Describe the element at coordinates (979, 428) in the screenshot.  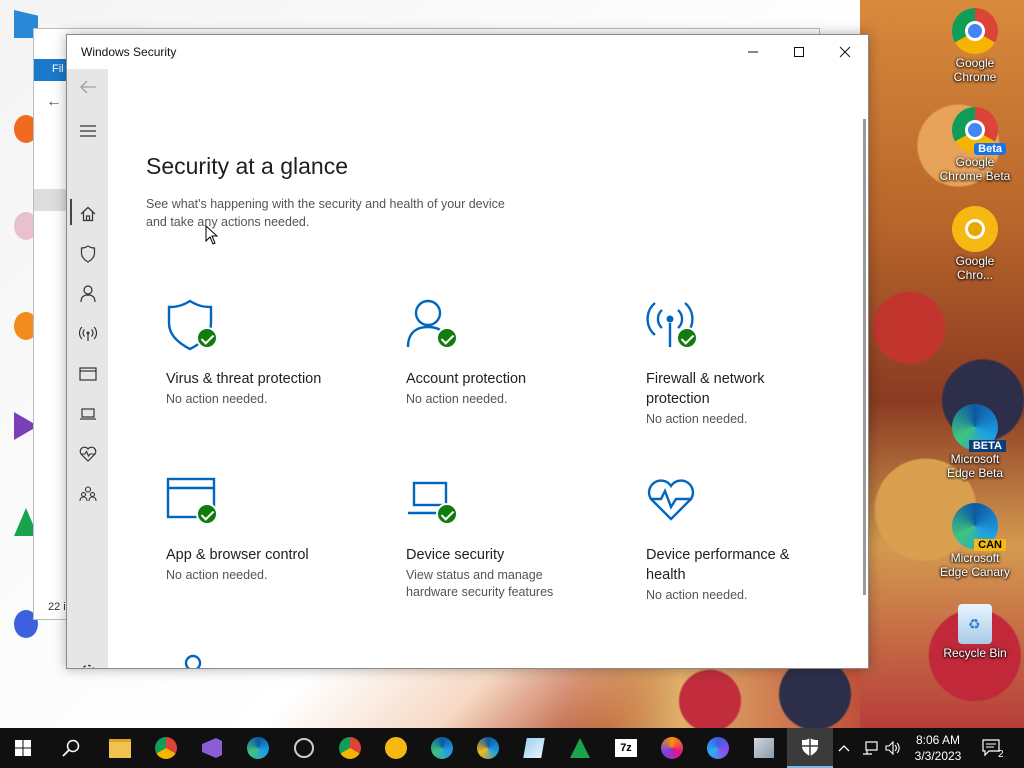
I see `edge-beta-icon: BETA` at that location.